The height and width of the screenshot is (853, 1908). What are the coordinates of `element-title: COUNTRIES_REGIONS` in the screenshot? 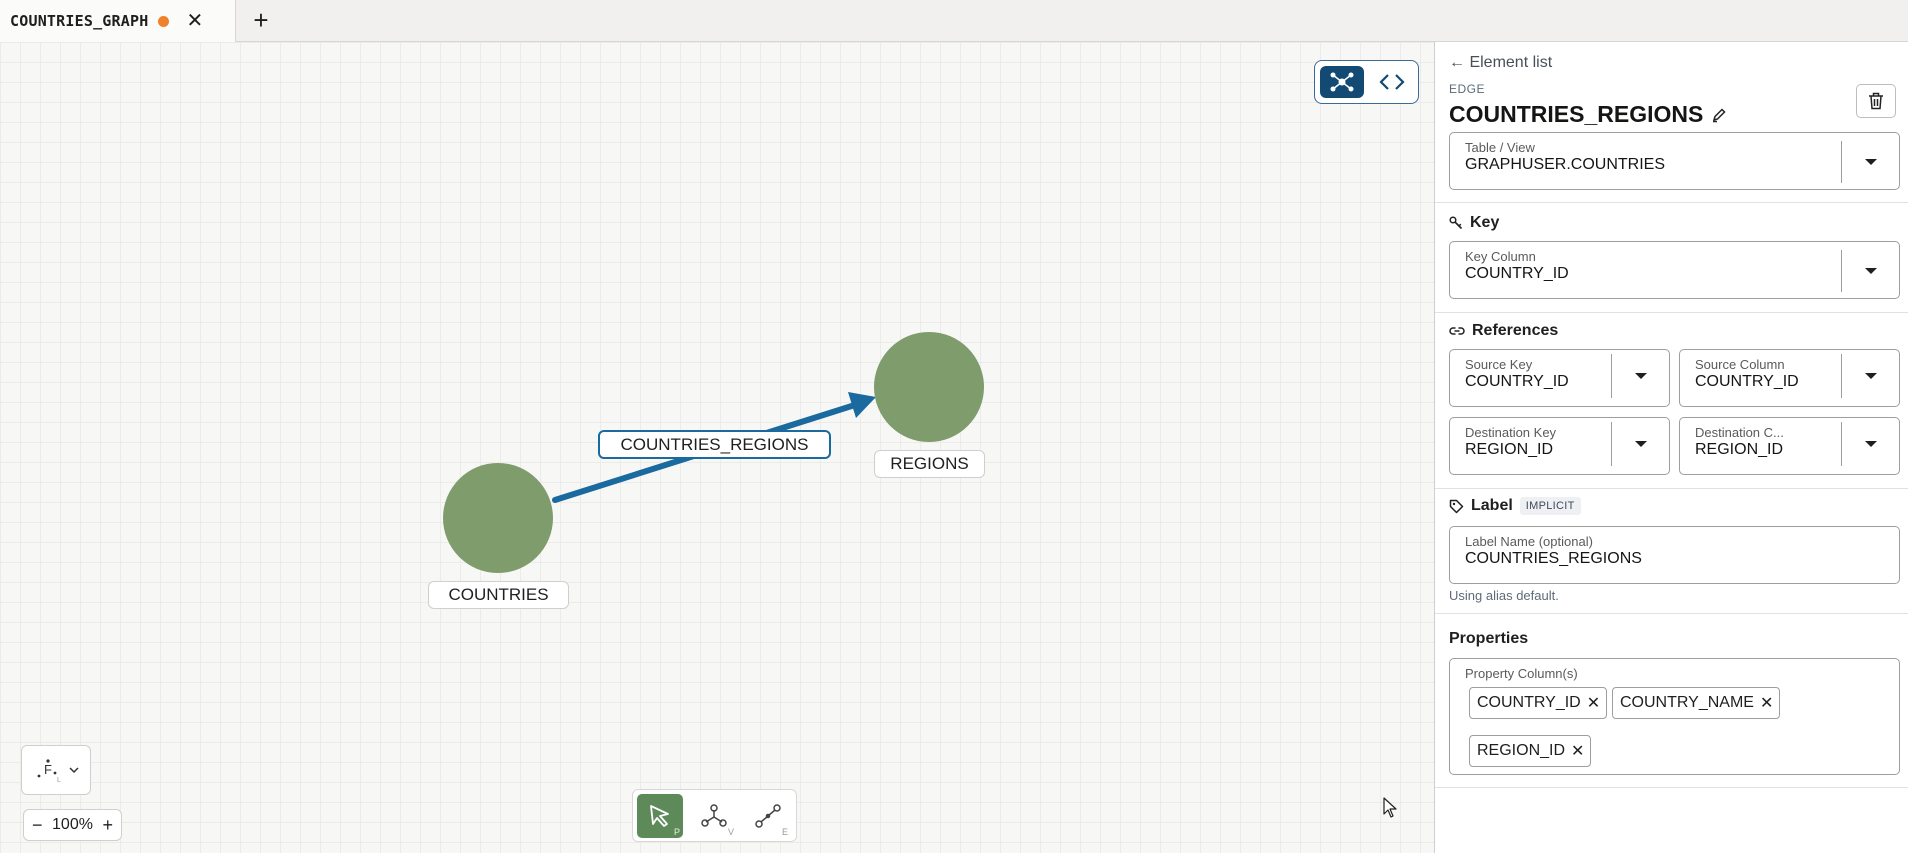 It's located at (1588, 114).